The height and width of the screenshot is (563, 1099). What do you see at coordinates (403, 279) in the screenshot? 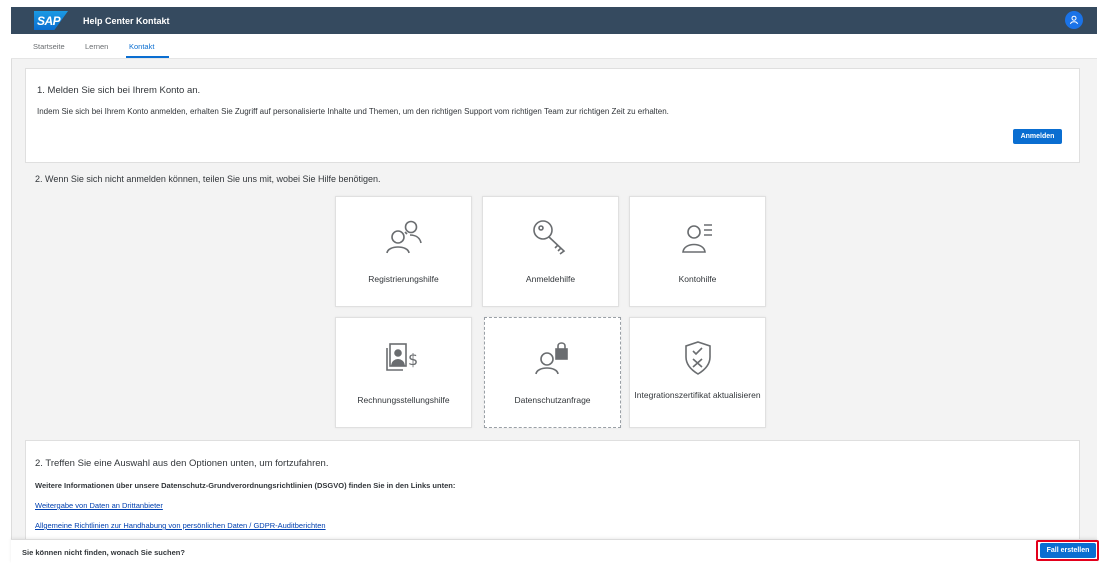
I see `tile-label: Registrierungshilfe` at bounding box center [403, 279].